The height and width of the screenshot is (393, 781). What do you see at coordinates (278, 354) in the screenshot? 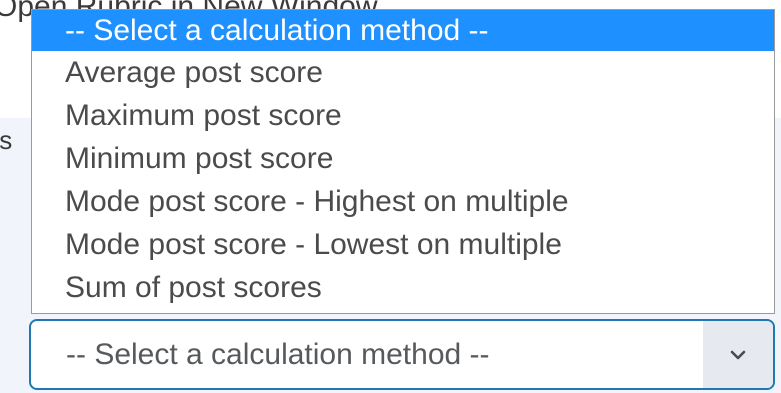
I see `select-current-value: -- Select a calculation method --` at bounding box center [278, 354].